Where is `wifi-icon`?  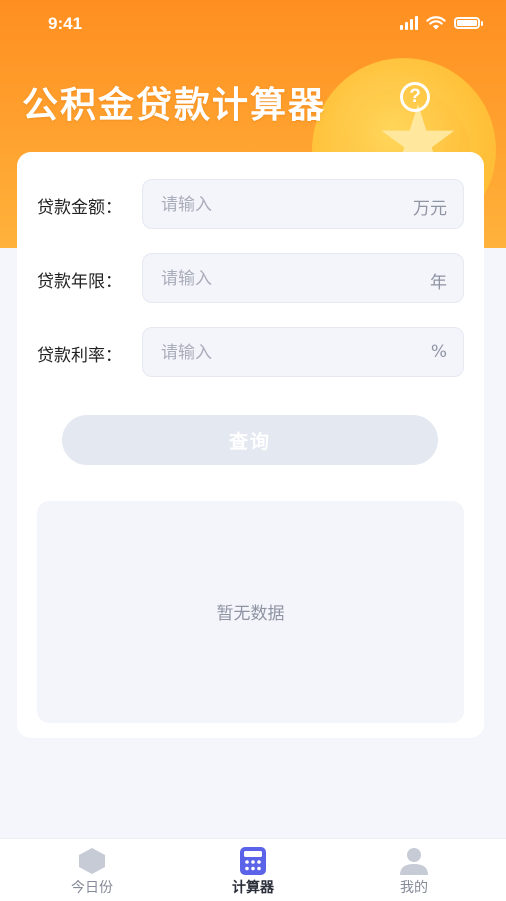
wifi-icon is located at coordinates (436, 23).